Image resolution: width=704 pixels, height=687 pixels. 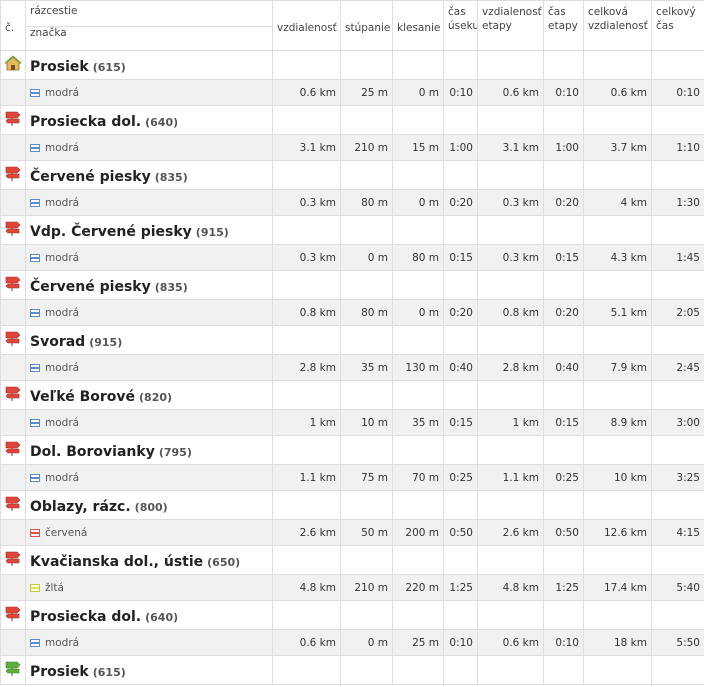 I want to click on segment-ascent: 210 m, so click(x=366, y=587).